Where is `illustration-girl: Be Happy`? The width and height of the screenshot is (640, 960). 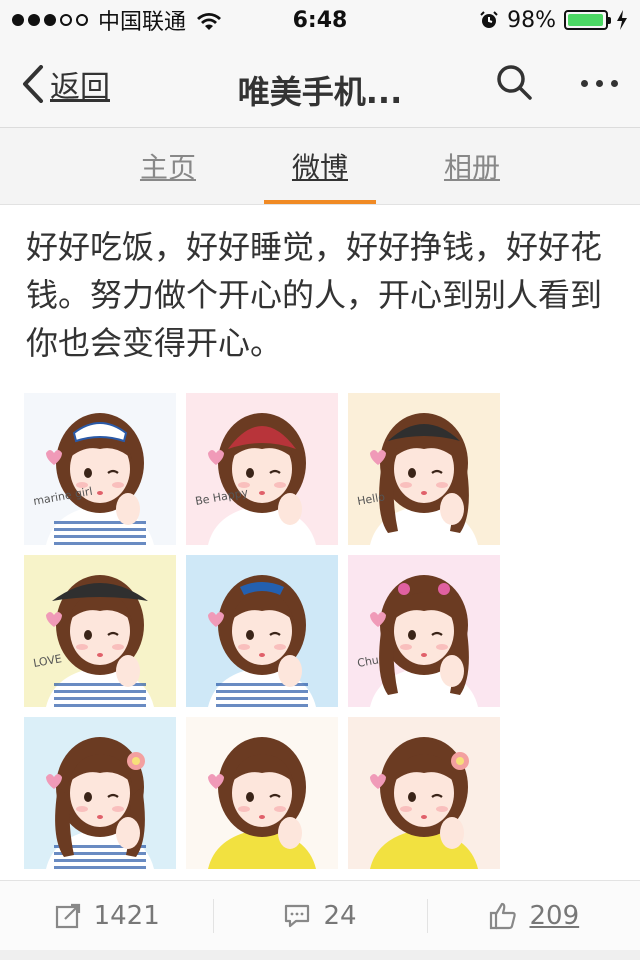
illustration-girl: Be Happy is located at coordinates (262, 469).